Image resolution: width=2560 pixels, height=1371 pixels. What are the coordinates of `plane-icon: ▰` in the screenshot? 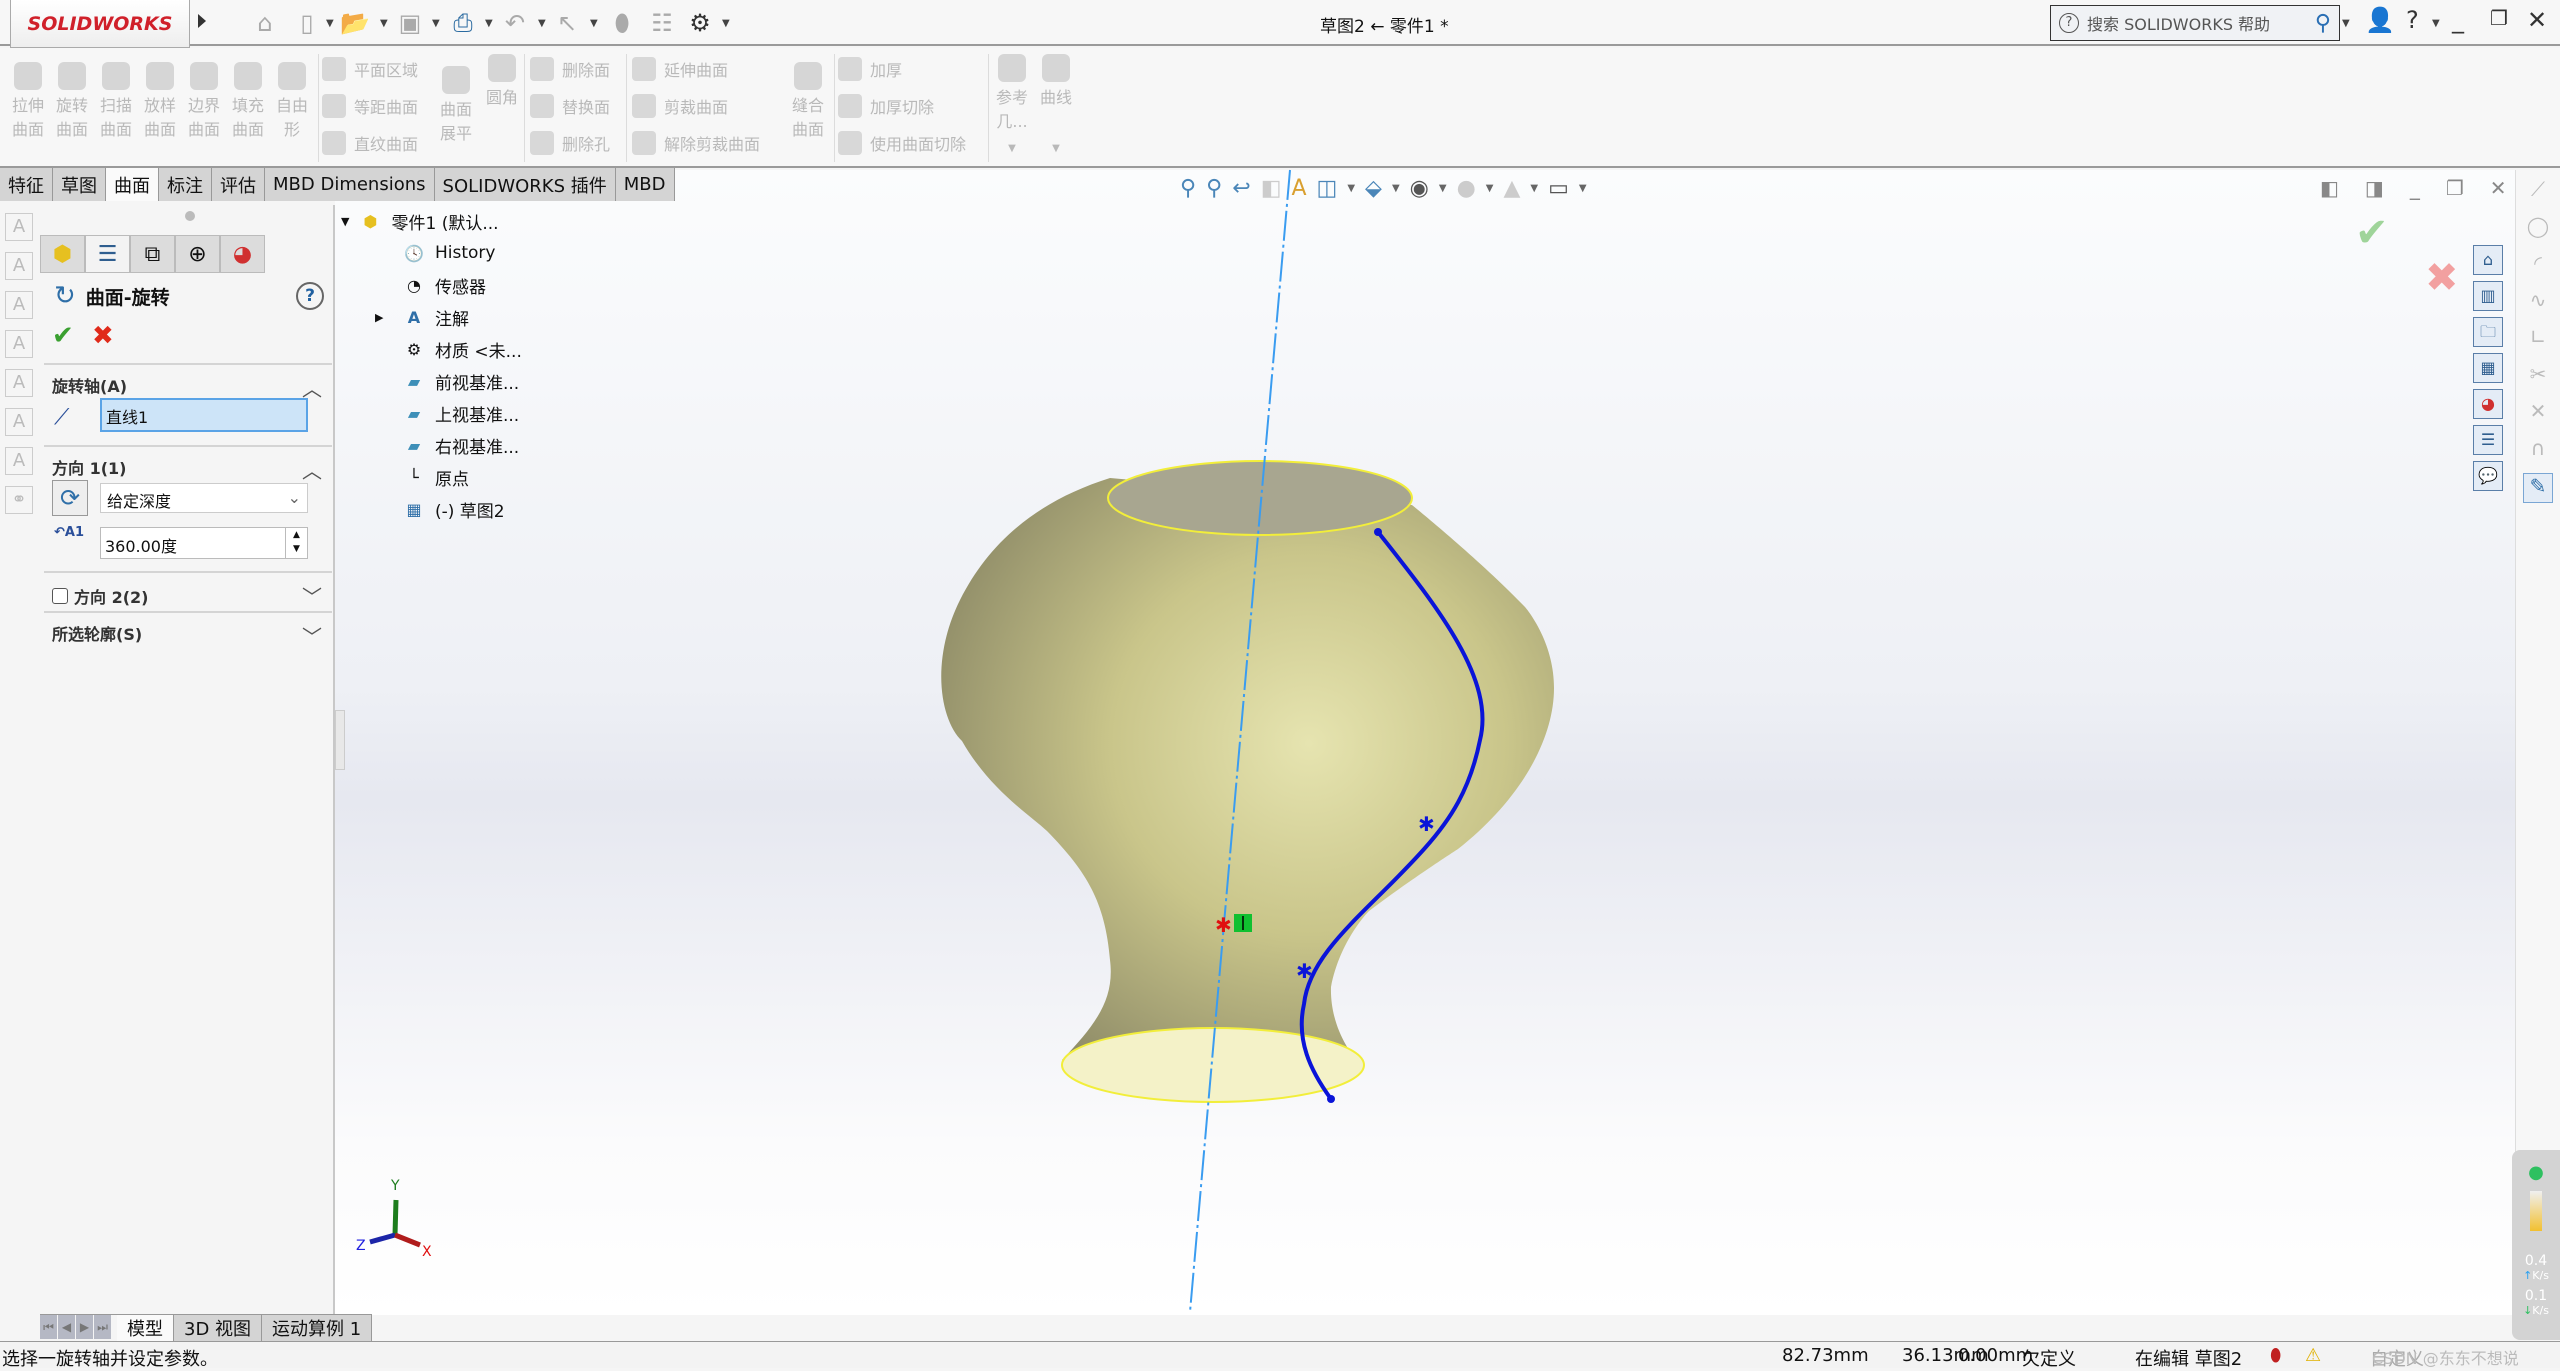 It's located at (414, 445).